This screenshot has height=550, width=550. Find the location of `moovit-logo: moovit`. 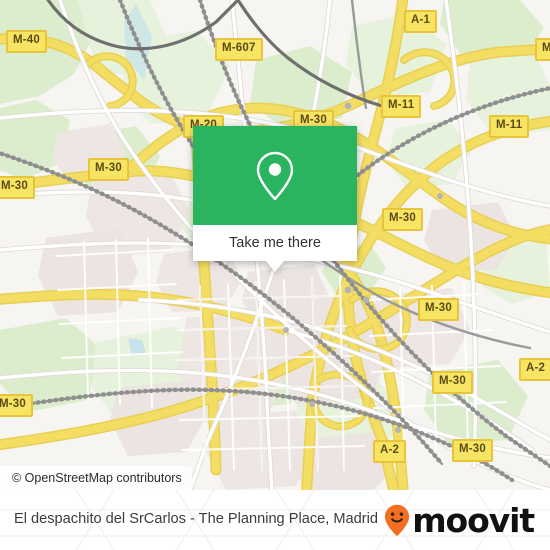

moovit-logo: moovit is located at coordinates (460, 520).